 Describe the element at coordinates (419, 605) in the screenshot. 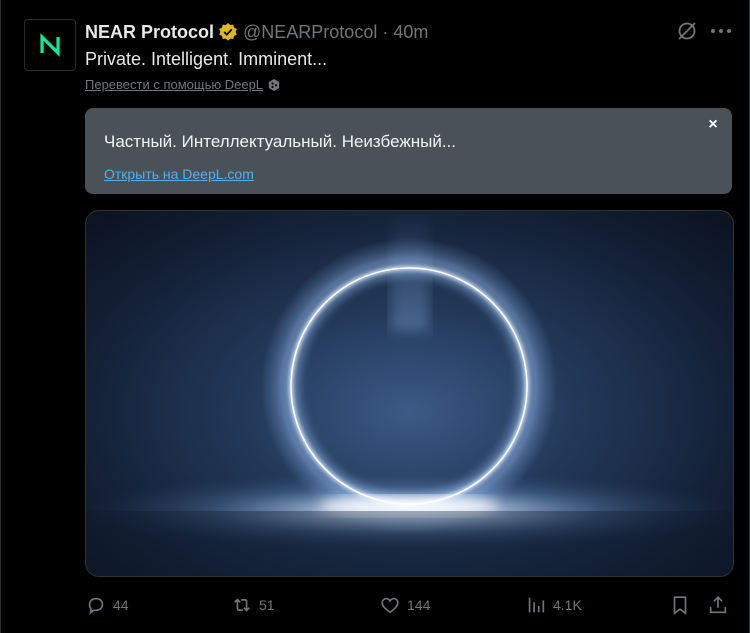

I see `like-count: 144` at that location.